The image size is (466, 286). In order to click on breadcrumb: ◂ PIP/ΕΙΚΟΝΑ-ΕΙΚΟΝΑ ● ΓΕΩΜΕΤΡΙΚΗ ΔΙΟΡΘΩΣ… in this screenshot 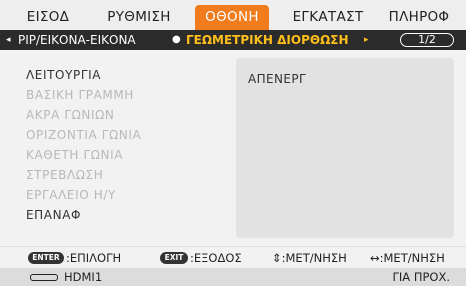, I will do `click(233, 40)`.